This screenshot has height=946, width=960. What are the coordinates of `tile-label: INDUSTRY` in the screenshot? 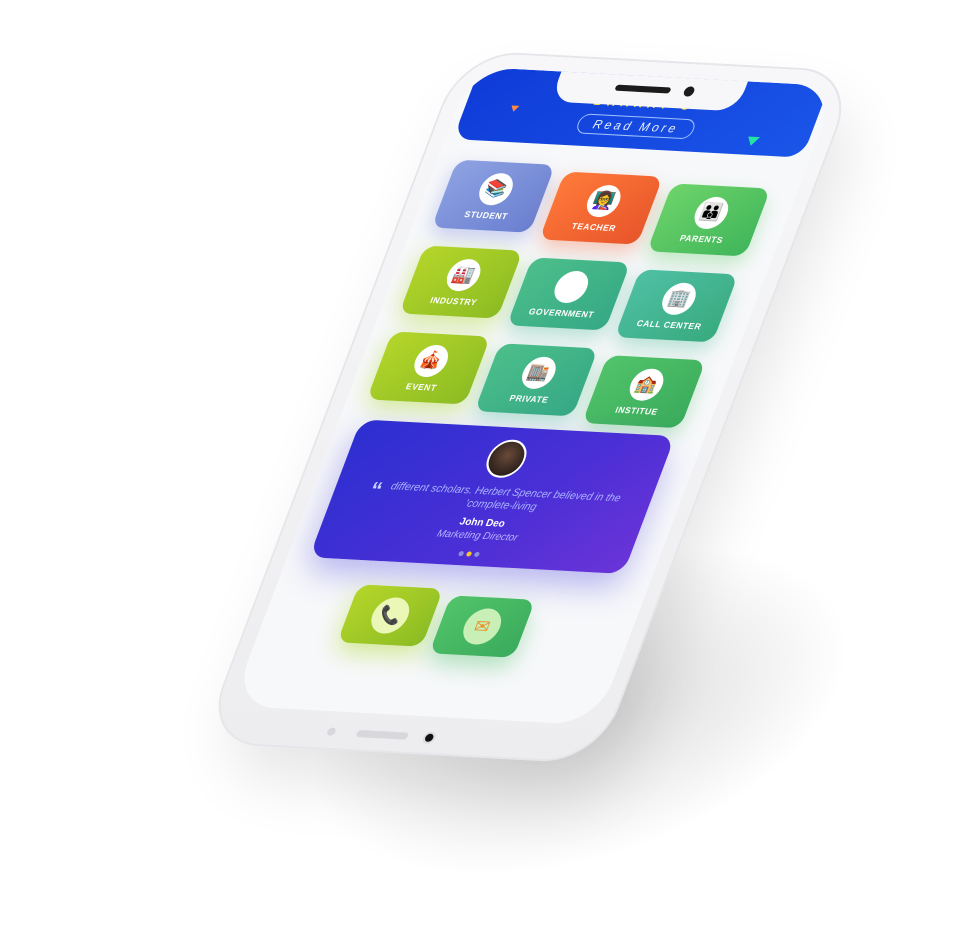 It's located at (454, 300).